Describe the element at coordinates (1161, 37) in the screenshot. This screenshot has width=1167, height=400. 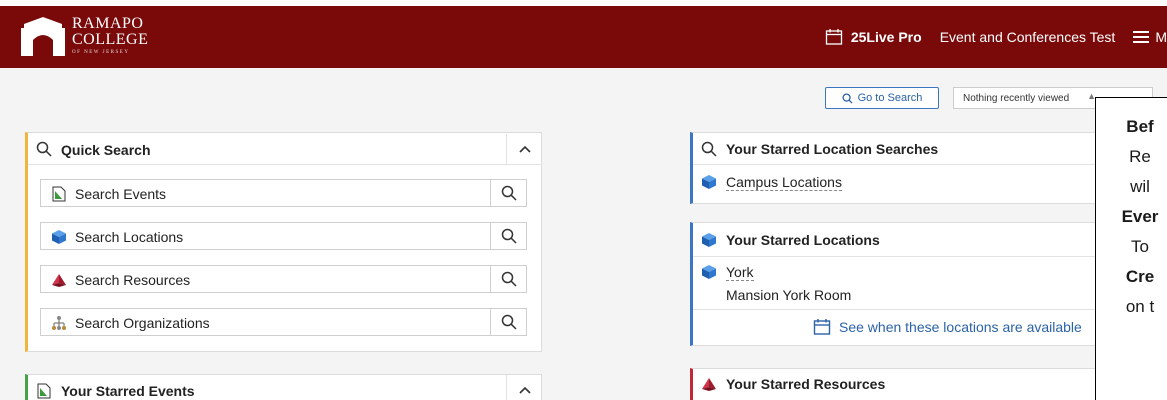
I see `menu-label: M` at that location.